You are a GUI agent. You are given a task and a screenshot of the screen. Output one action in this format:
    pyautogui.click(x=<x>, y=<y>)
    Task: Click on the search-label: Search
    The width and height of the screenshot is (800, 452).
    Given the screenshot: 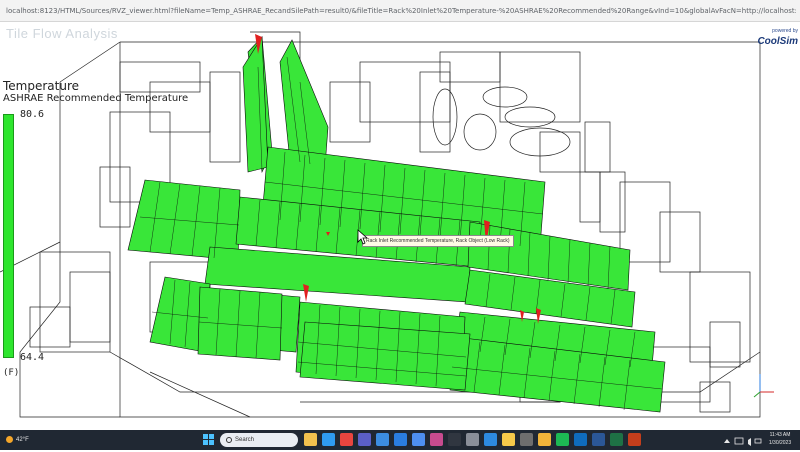 What is the action you would take?
    pyautogui.click(x=245, y=440)
    